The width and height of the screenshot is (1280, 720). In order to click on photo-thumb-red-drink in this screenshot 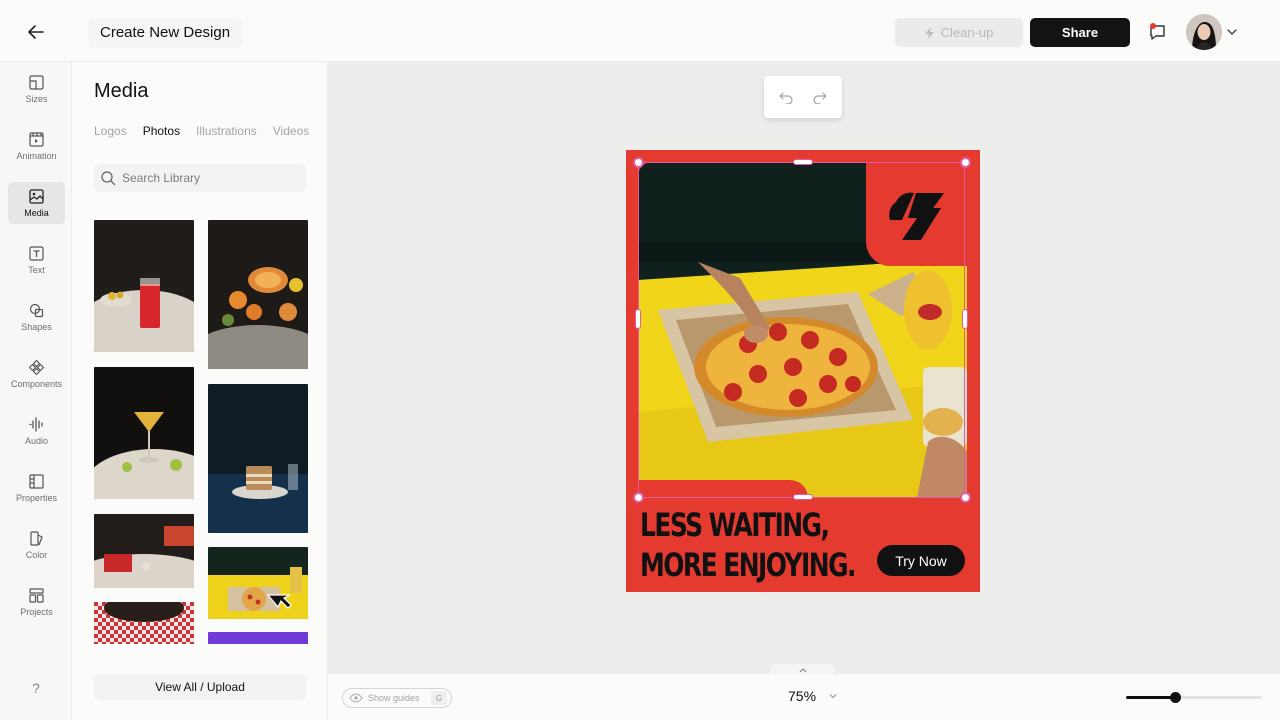, I will do `click(144, 286)`.